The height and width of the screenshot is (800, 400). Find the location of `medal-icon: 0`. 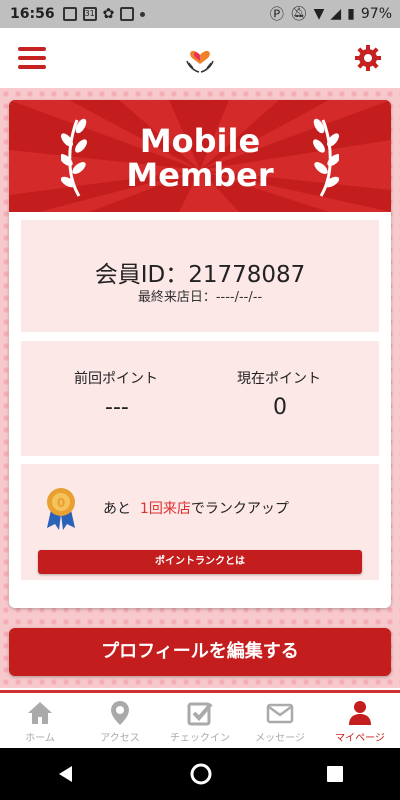

medal-icon: 0 is located at coordinates (61, 509).